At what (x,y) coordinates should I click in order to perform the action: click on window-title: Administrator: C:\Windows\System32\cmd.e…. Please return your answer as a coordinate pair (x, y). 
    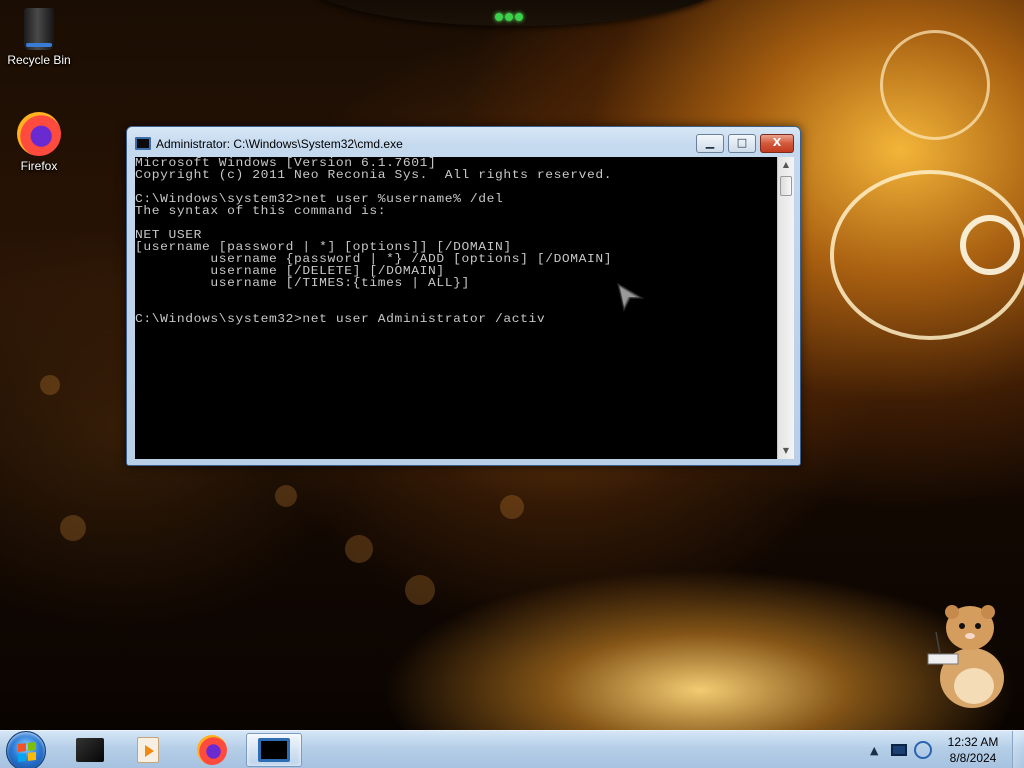
    Looking at the image, I should click on (279, 144).